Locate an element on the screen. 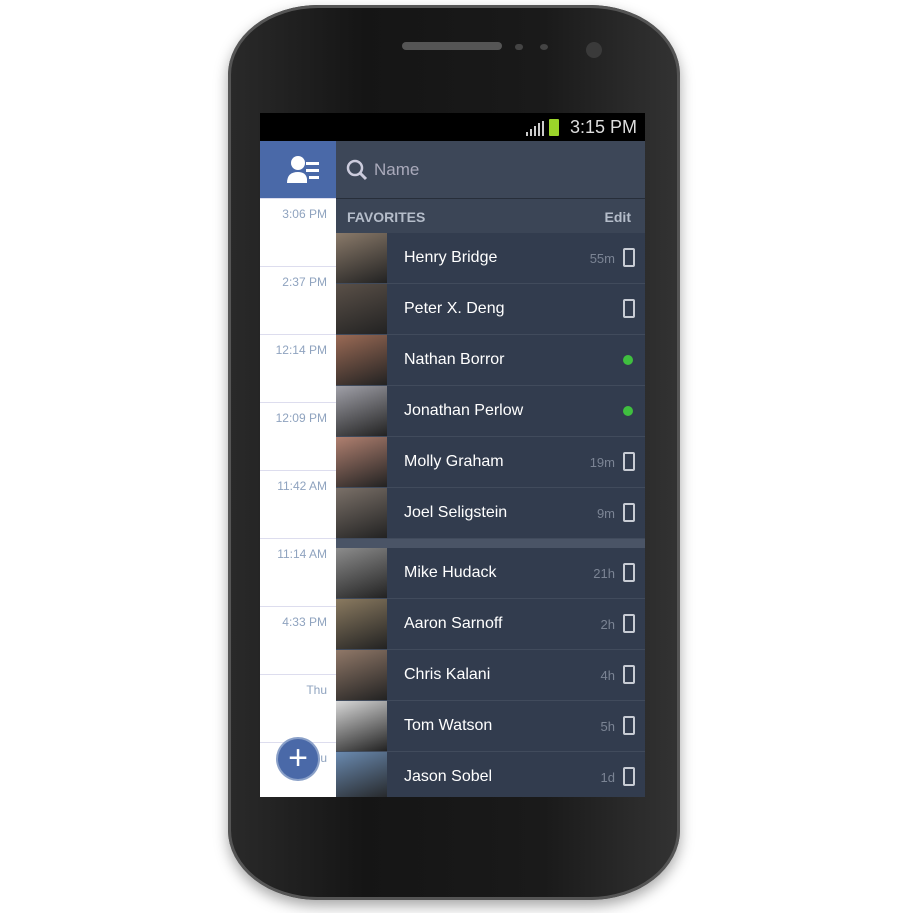  contact-name: Tom Watson is located at coordinates (448, 725).